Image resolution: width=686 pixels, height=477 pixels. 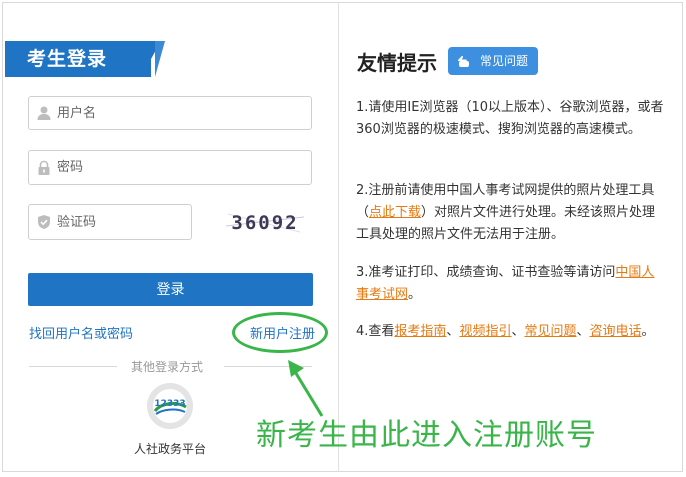 What do you see at coordinates (170, 449) in the screenshot?
I see `gov-platform-label: 人社政务平台` at bounding box center [170, 449].